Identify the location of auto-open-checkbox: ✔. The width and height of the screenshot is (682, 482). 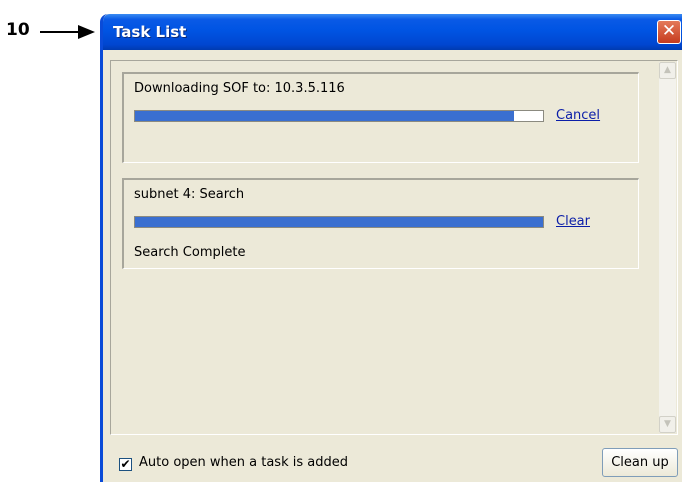
(125, 464).